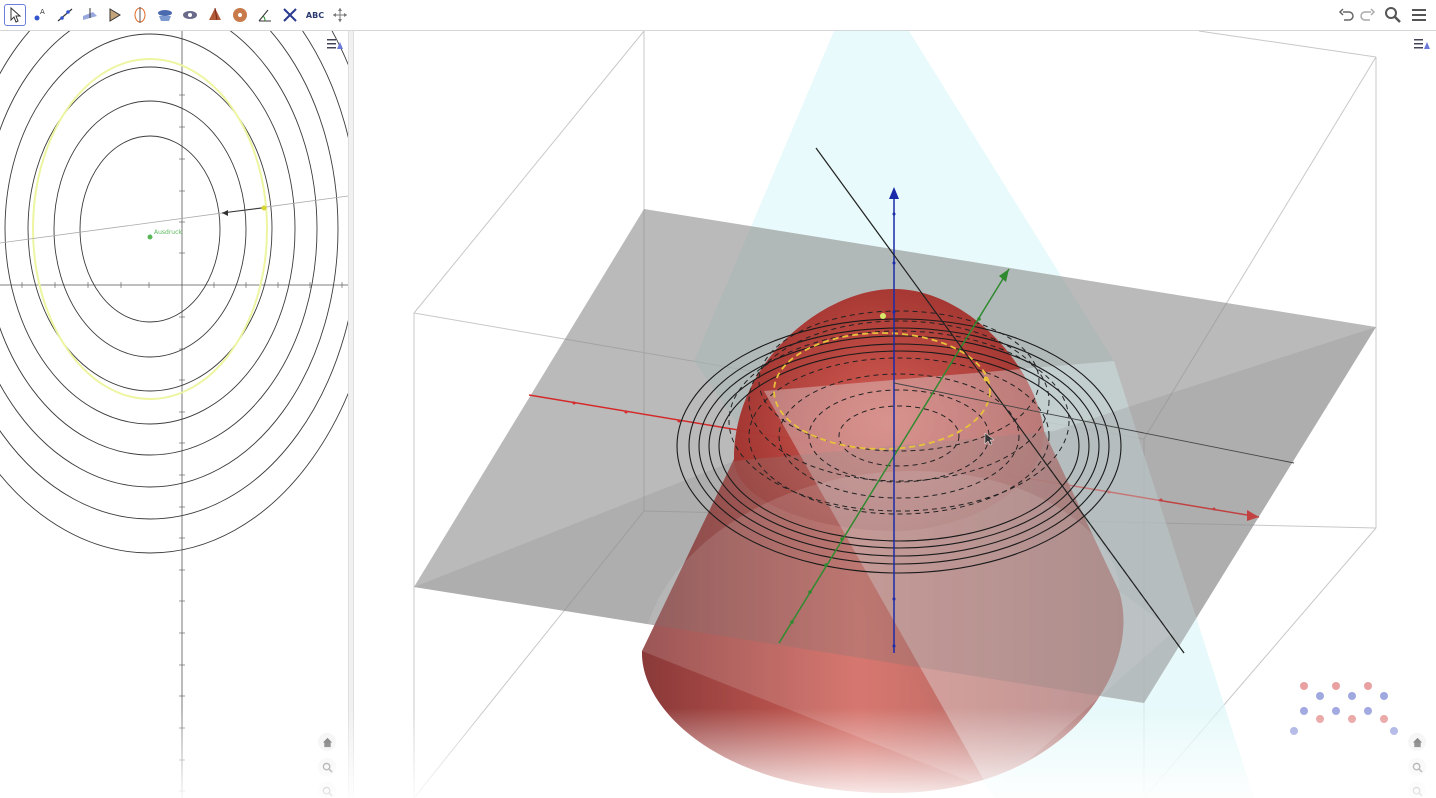  I want to click on sphere-icon, so click(240, 15).